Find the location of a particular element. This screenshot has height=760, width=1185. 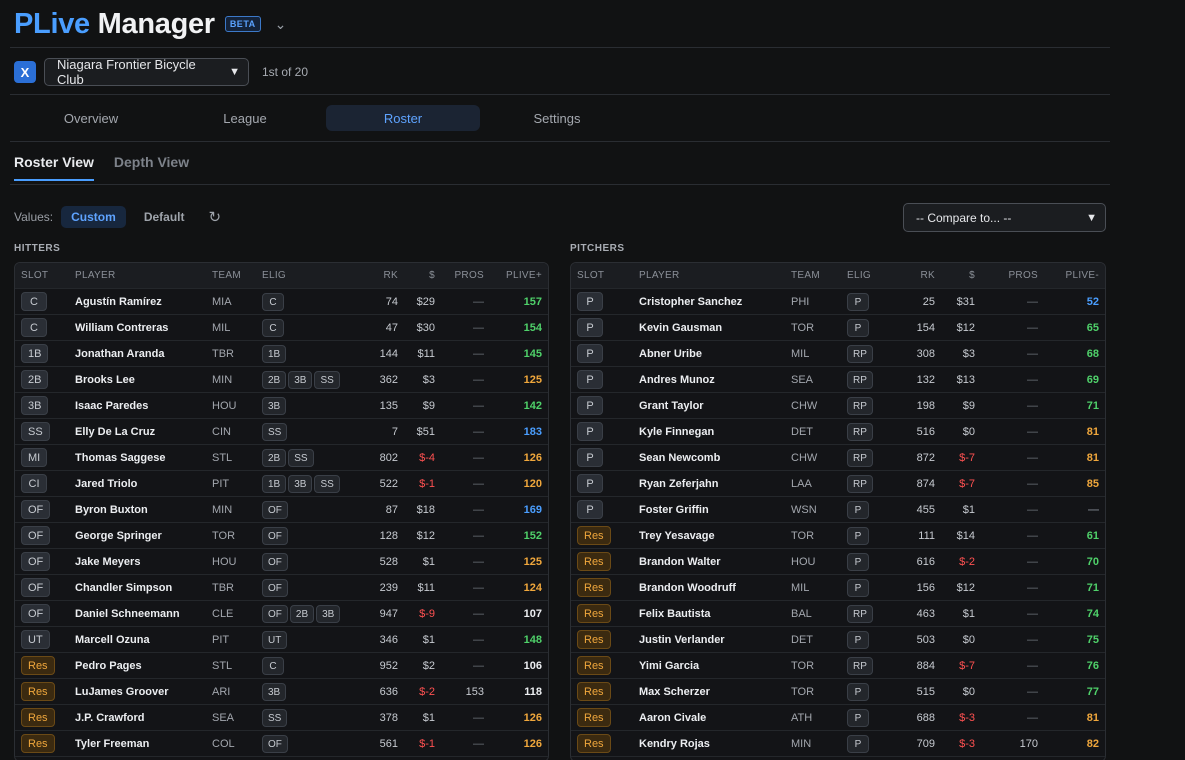

player-name: Foster Griffin is located at coordinates (674, 510).